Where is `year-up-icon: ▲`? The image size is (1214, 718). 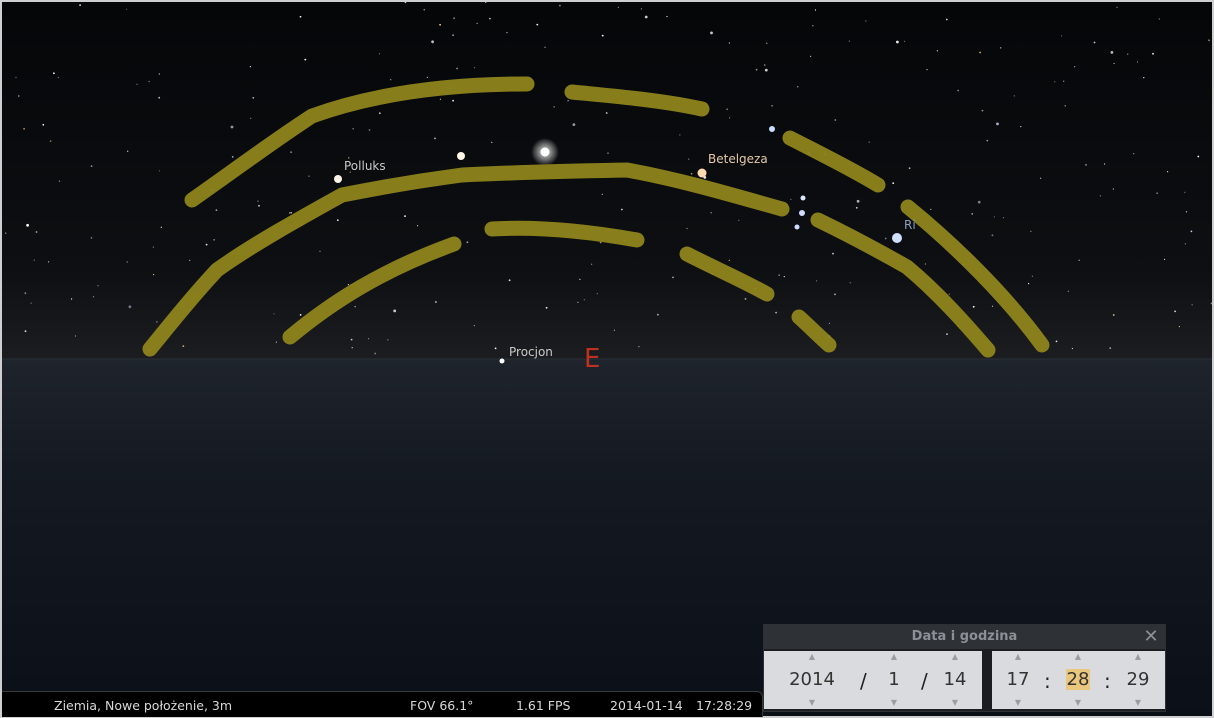 year-up-icon: ▲ is located at coordinates (812, 657).